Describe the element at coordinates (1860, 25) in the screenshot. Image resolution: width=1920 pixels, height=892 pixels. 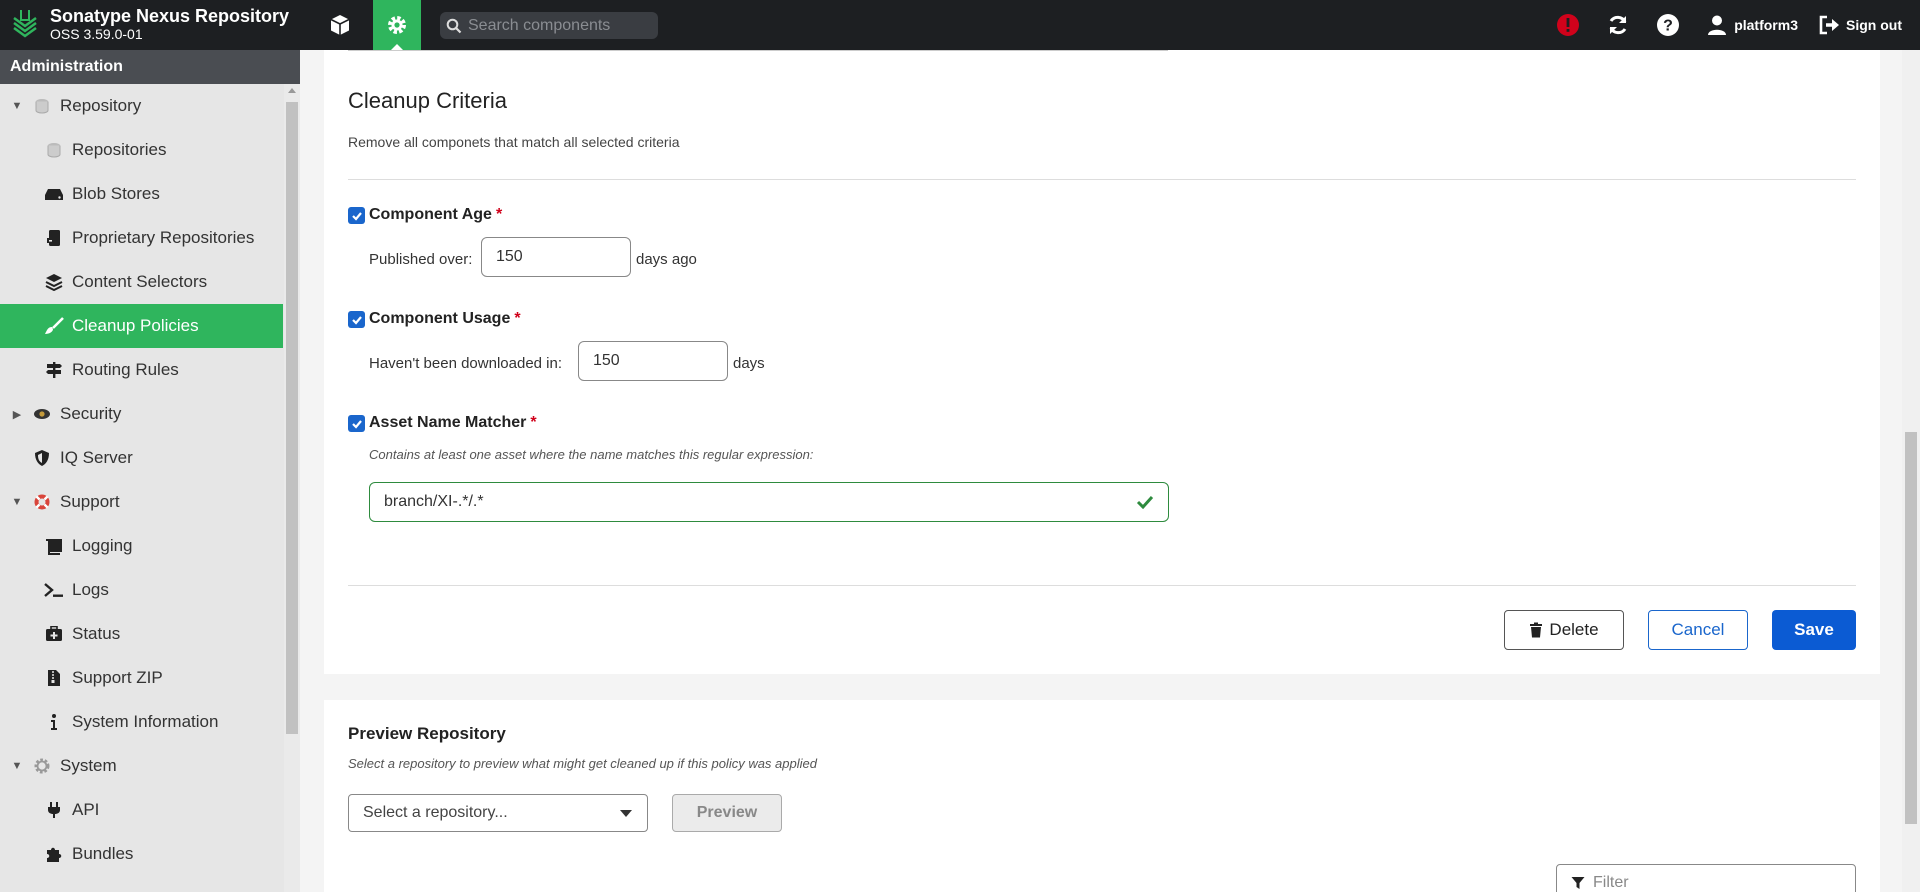
I see `sign-out-button: Sign out` at that location.